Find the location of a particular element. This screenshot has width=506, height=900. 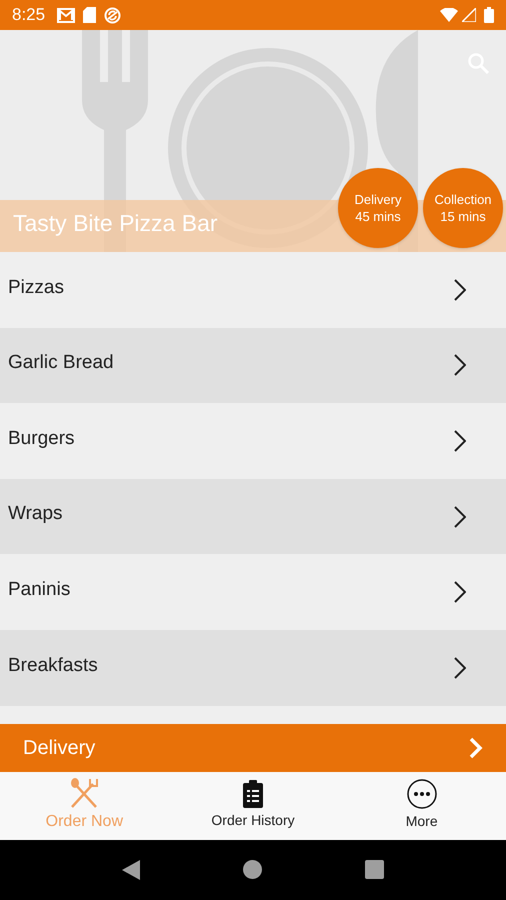

home-icon is located at coordinates (252, 870).